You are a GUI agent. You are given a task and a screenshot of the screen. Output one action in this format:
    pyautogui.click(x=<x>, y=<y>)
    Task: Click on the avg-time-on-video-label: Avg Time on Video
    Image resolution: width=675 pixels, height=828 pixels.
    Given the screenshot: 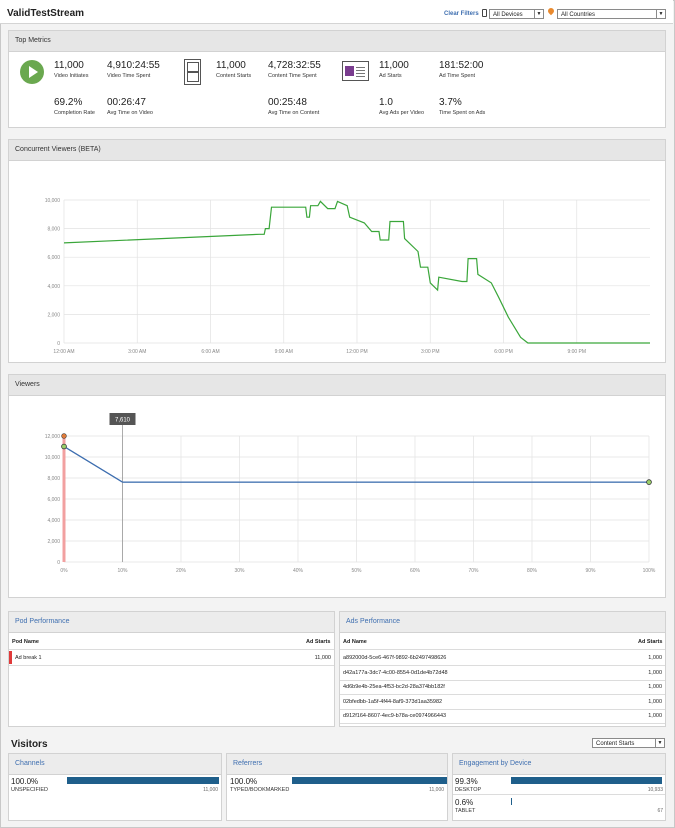 What is the action you would take?
    pyautogui.click(x=130, y=113)
    